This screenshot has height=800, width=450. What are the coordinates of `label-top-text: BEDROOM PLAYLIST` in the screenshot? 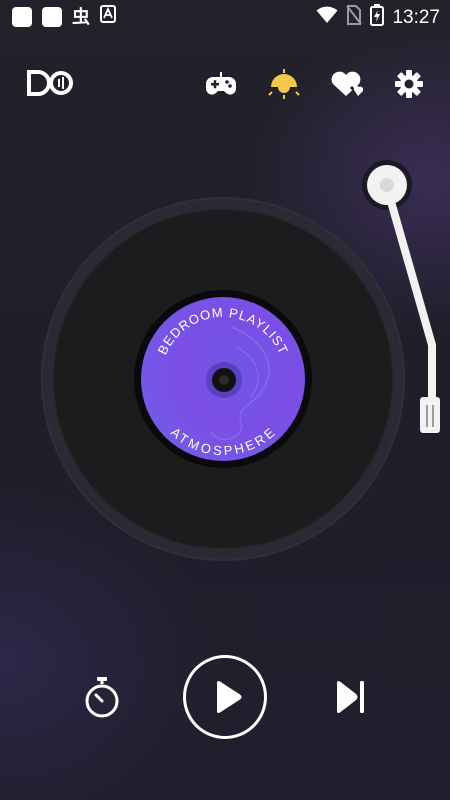 It's located at (223, 331).